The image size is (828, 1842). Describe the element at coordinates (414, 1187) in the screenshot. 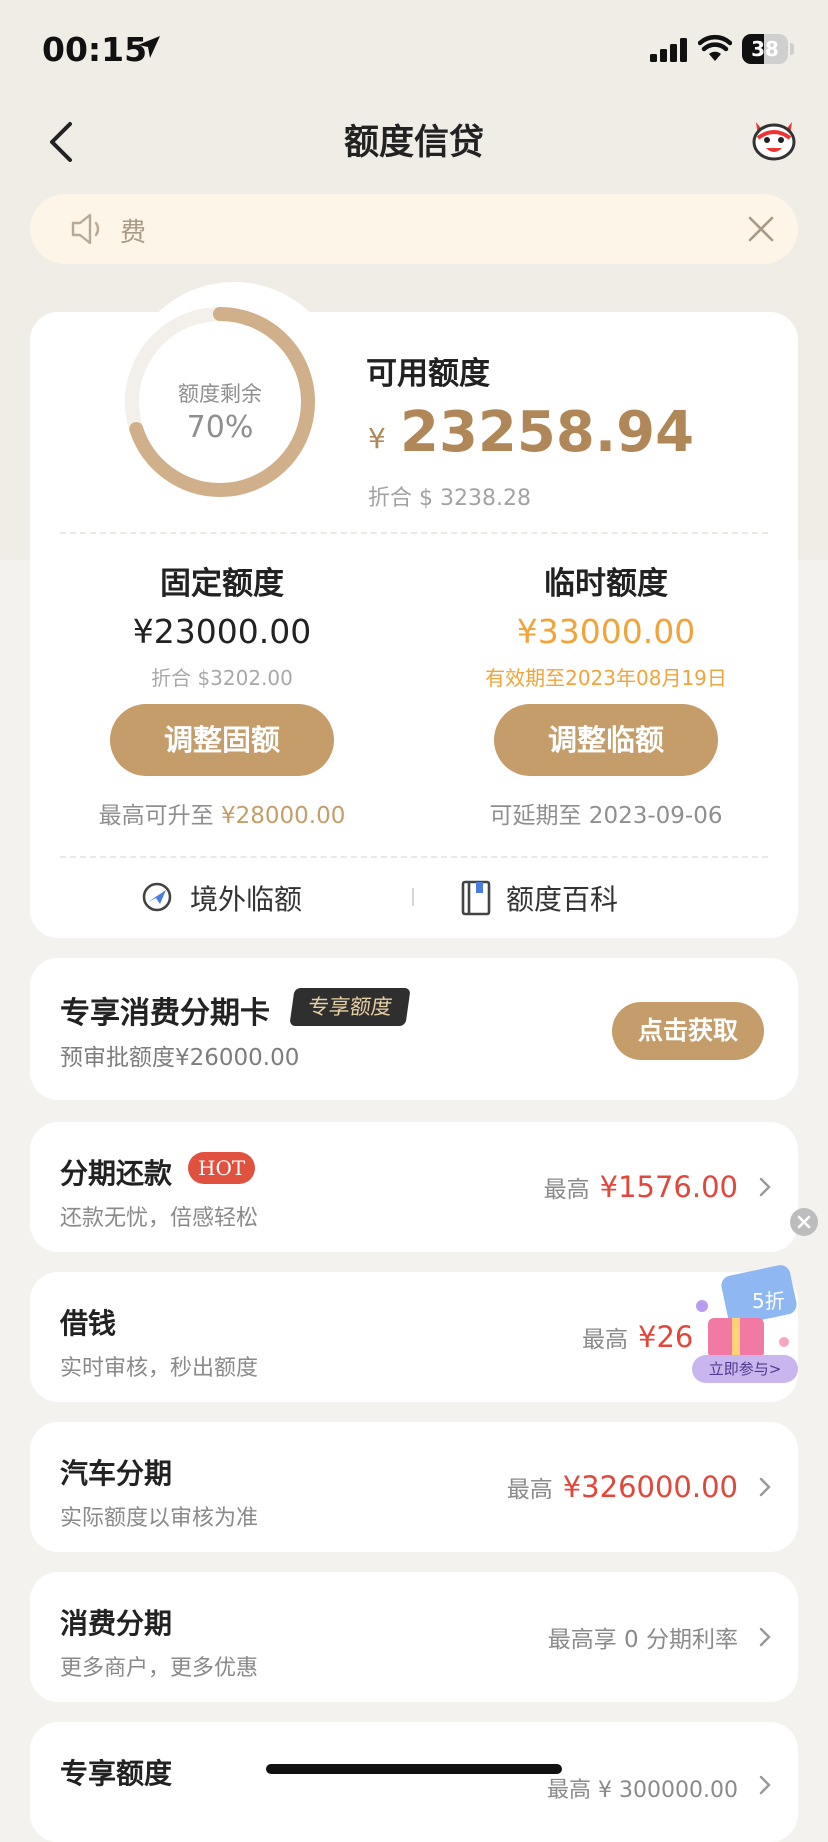

I see `list-item-installment-repayment: 分期还款 HOT 还款无忧，倍感轻松 最高 ¥1576.00` at that location.